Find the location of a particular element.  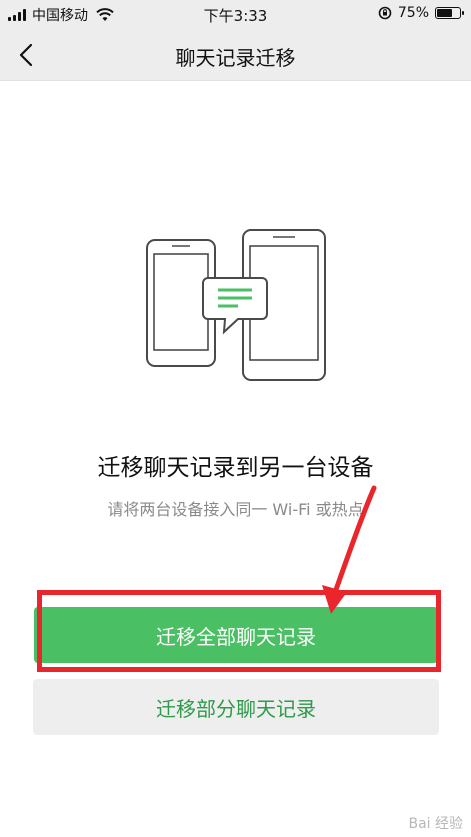

subline: 请将两台设备接入同一 Wi-Fi 或热点 is located at coordinates (235, 509).